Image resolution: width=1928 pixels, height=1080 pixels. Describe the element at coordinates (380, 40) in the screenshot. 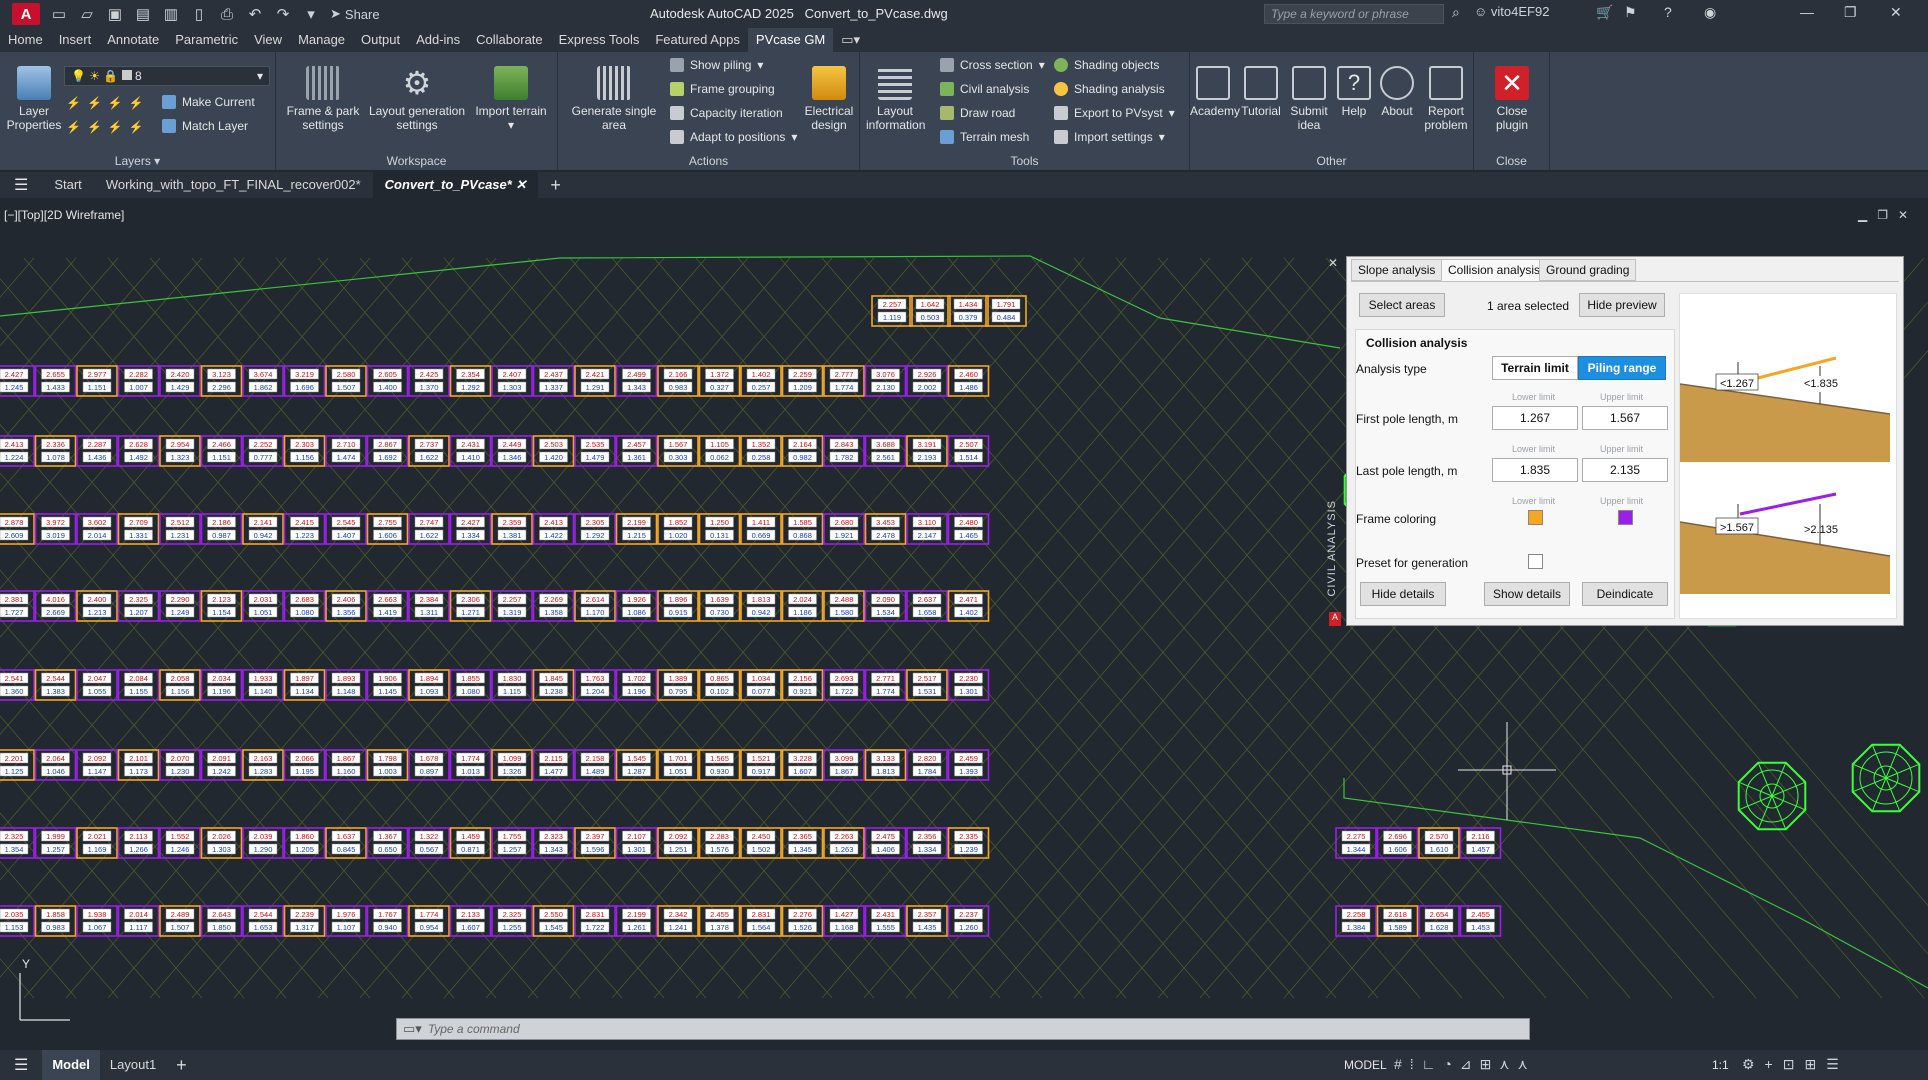

I see `ribbon-tab-output: Output` at that location.